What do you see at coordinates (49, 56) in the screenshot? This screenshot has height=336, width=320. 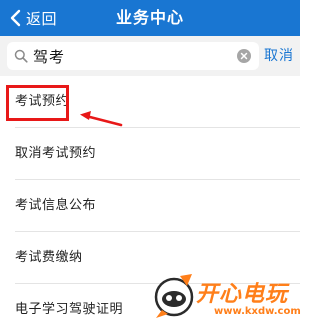 I see `search-value: 驾考` at bounding box center [49, 56].